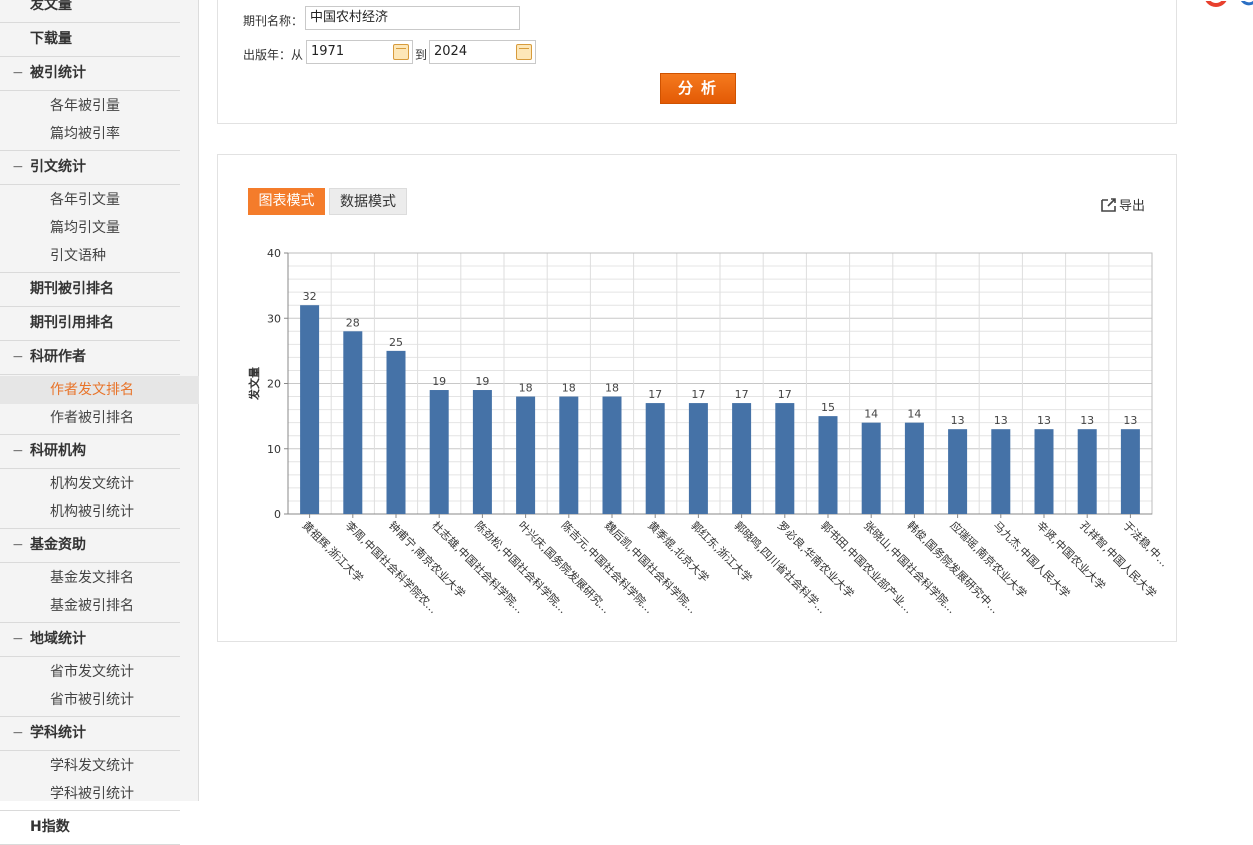 This screenshot has width=1253, height=845. Describe the element at coordinates (274, 318) in the screenshot. I see `y-tick-label: 30` at that location.